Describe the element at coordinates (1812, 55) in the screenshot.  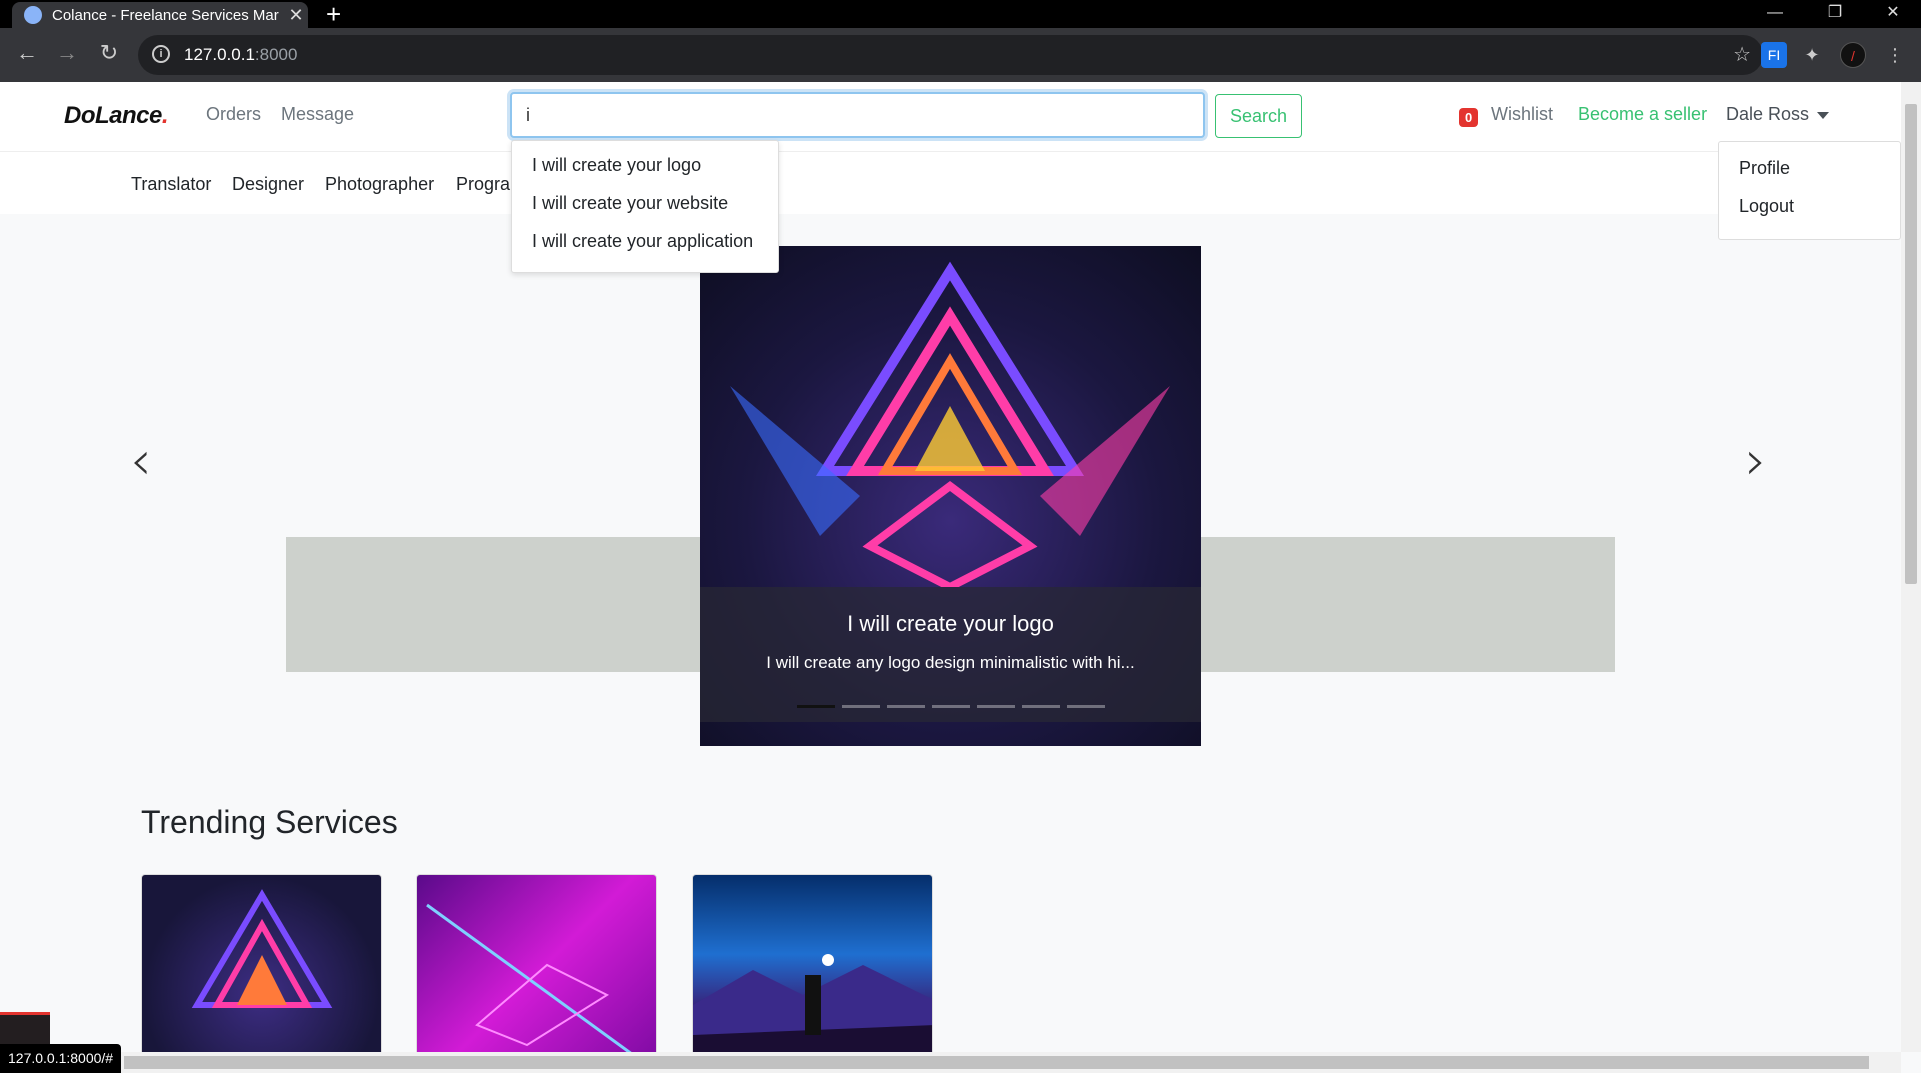
I see `extensions-puzzle-icon: ✦` at that location.